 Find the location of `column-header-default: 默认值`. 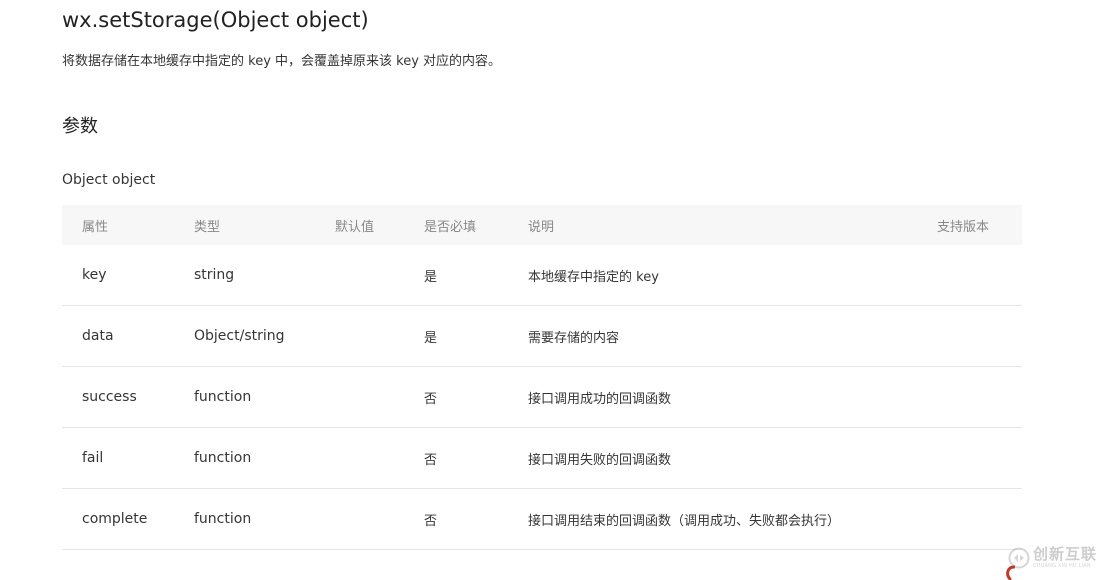

column-header-default: 默认值 is located at coordinates (355, 227).